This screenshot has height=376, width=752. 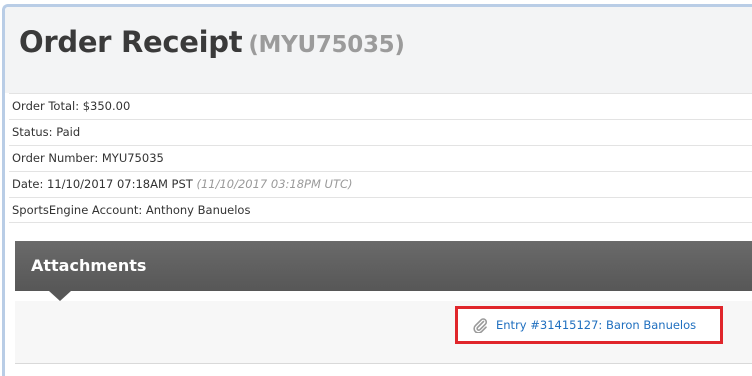 What do you see at coordinates (480, 325) in the screenshot?
I see `paperclip-icon` at bounding box center [480, 325].